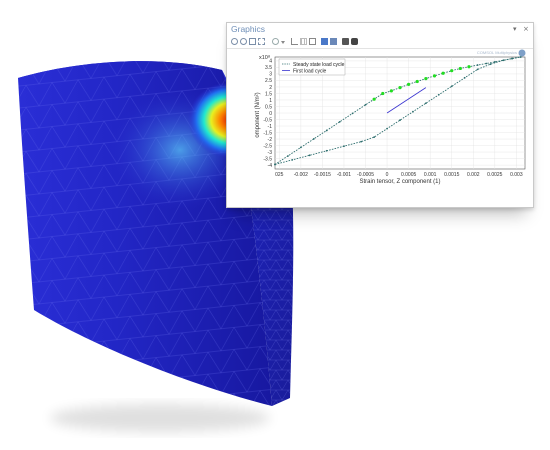 This screenshot has width=550, height=450. I want to click on zoom-box-icon, so click(252, 41).